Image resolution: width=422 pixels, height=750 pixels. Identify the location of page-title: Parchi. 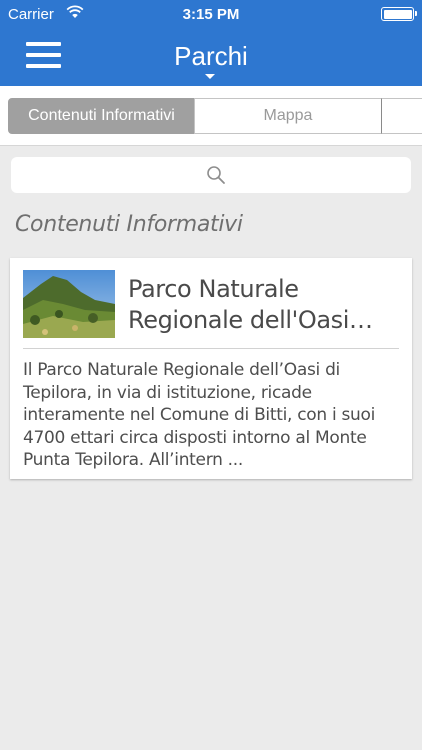
(211, 56).